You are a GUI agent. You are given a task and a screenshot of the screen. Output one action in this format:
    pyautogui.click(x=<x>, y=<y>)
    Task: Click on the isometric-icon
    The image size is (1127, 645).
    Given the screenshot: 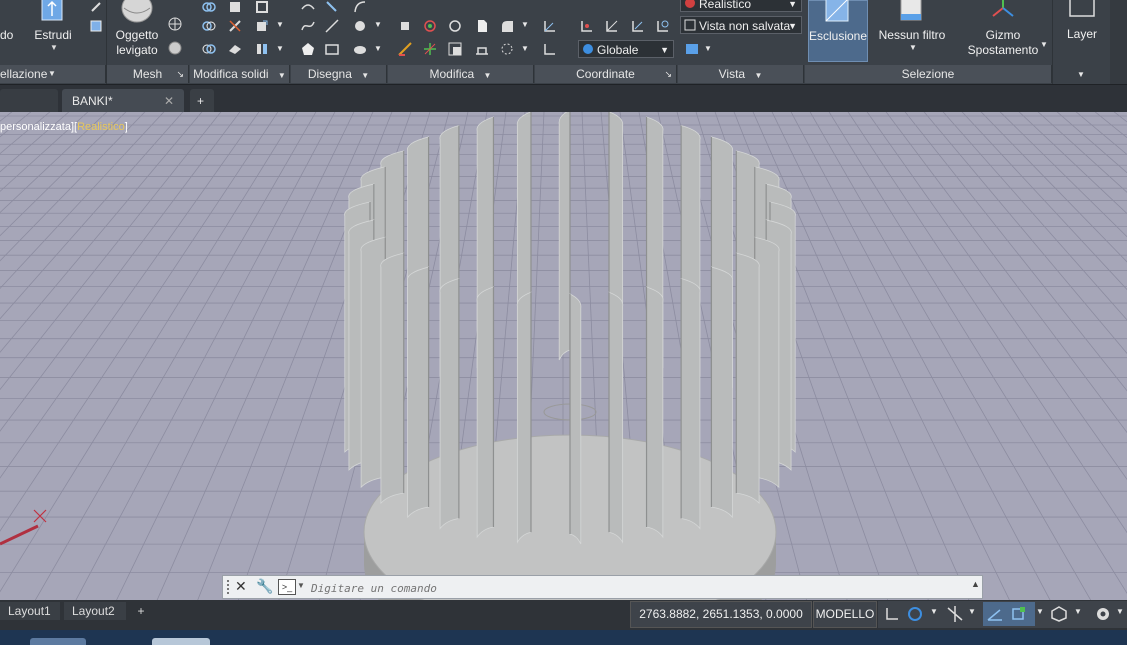 What is the action you would take?
    pyautogui.click(x=955, y=614)
    